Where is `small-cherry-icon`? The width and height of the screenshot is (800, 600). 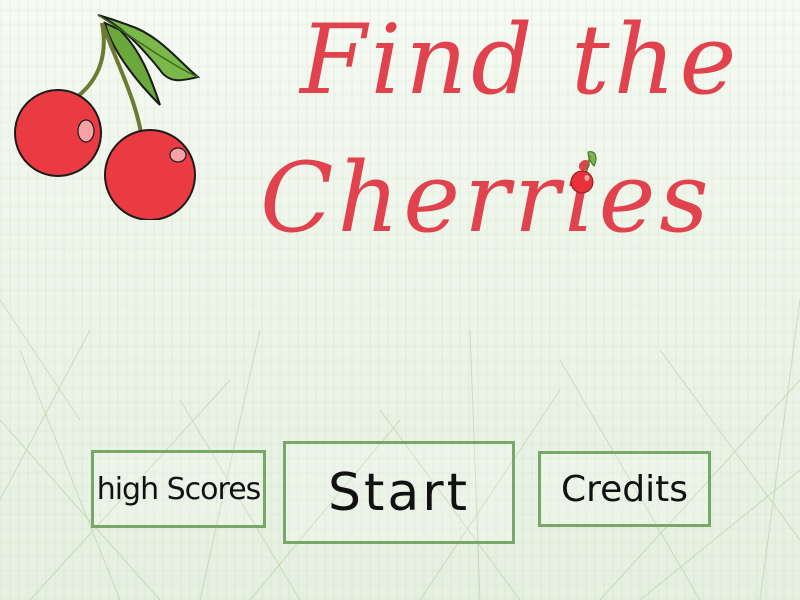 small-cherry-icon is located at coordinates (583, 172).